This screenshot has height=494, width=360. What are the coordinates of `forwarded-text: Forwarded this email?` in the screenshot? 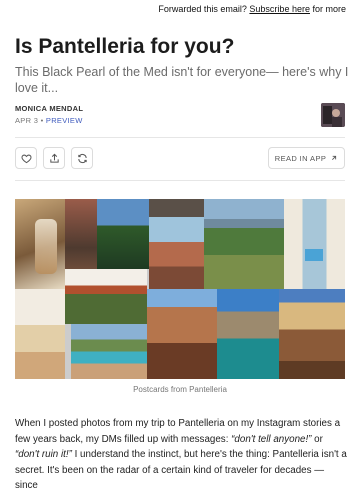 It's located at (202, 9).